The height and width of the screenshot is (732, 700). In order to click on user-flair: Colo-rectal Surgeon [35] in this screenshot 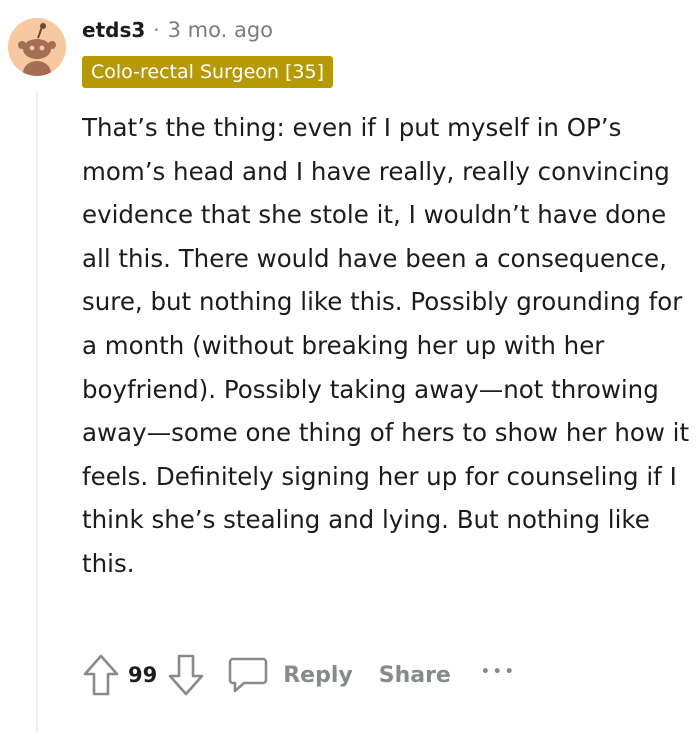, I will do `click(207, 72)`.